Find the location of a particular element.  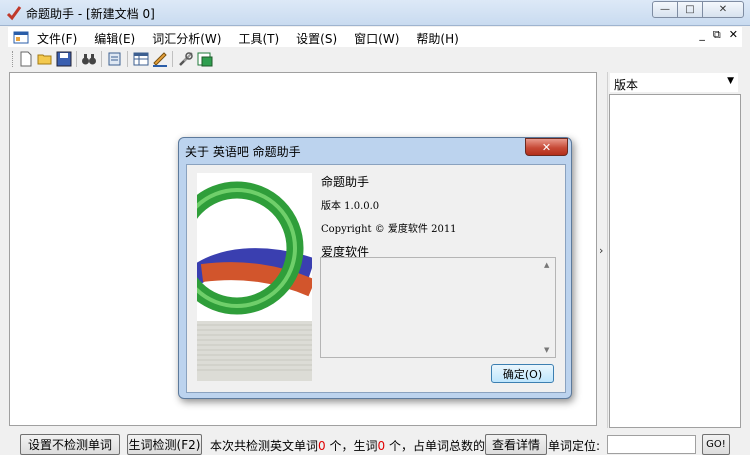

menu-settings: 设置(S) is located at coordinates (316, 38).